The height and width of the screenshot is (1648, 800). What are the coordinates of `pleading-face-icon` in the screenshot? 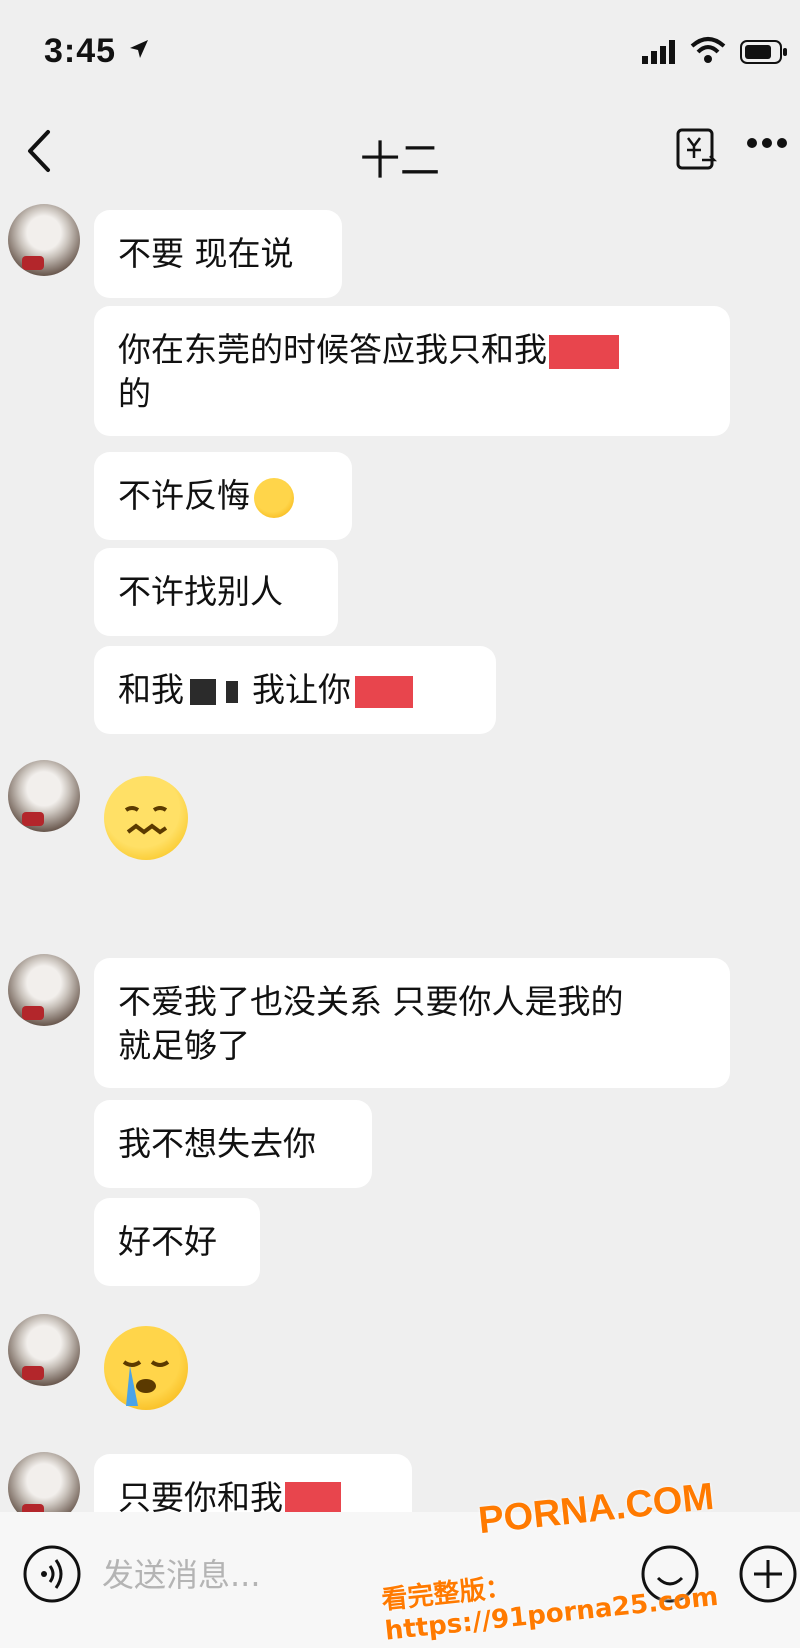 It's located at (274, 497).